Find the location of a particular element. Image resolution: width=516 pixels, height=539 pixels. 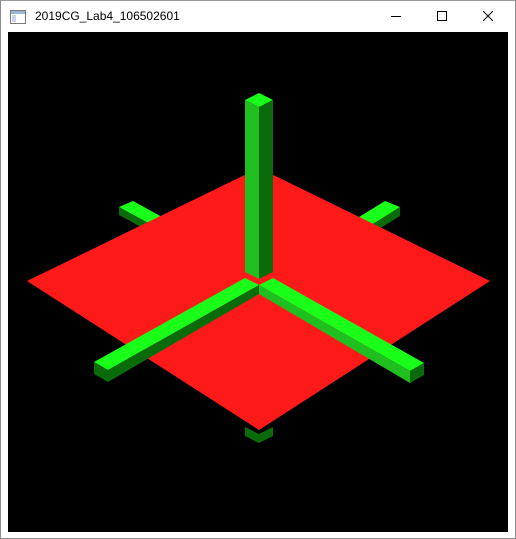

post-left-face is located at coordinates (252, 189).